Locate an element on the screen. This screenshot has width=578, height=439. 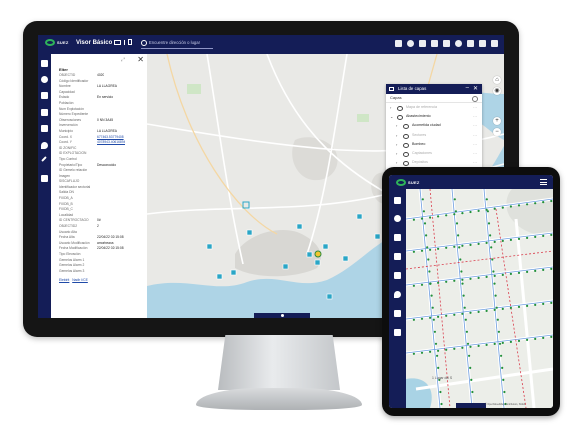
draw-icon is located at coordinates (446, 43).